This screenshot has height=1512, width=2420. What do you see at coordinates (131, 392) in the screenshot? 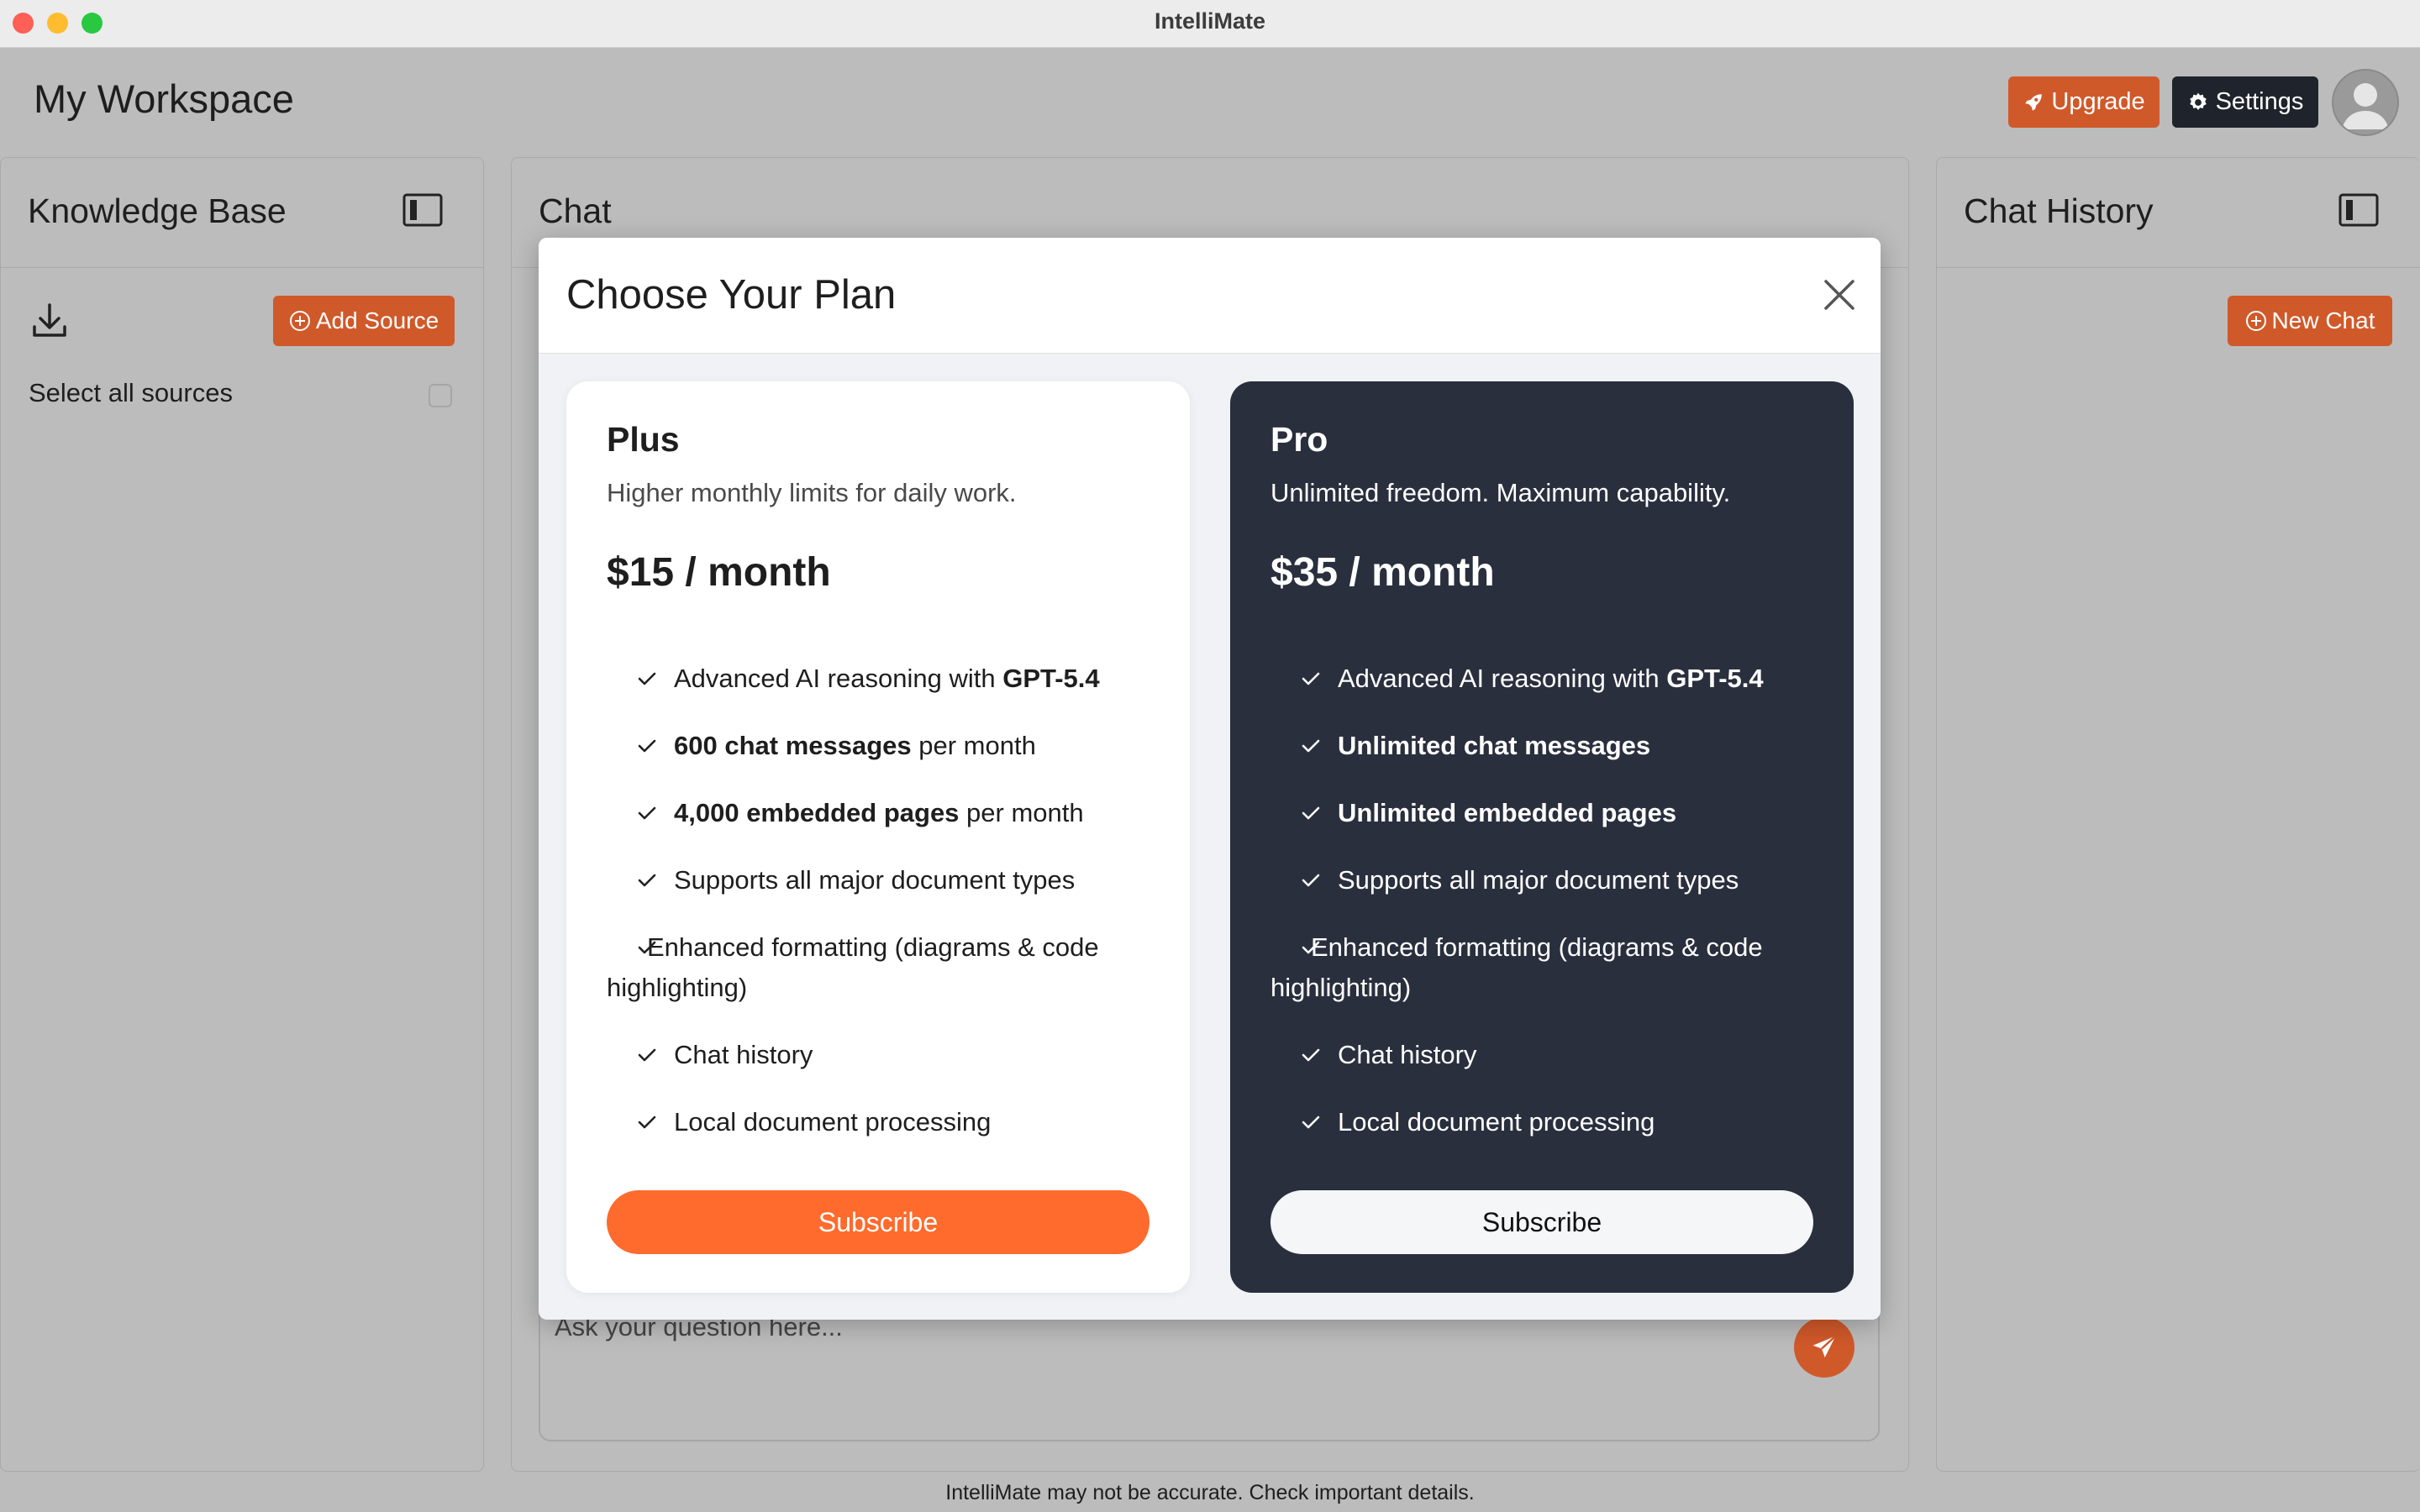
I see `select-all-label: Select all sources` at bounding box center [131, 392].